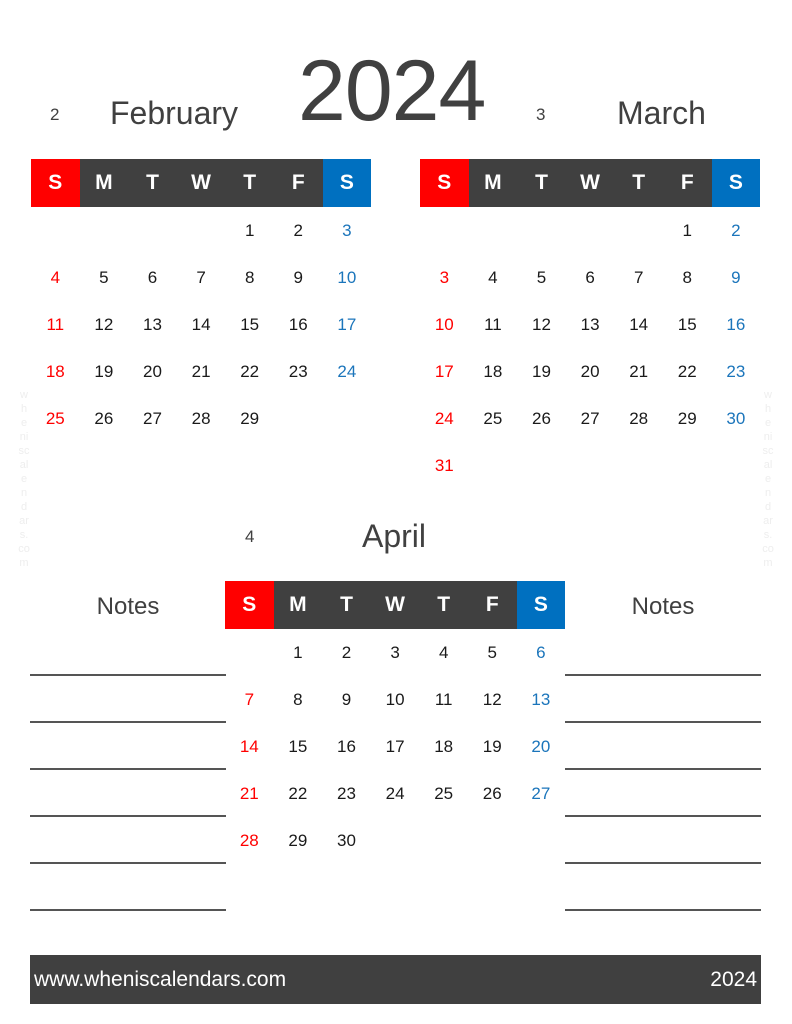  Describe the element at coordinates (638, 277) in the screenshot. I see `day-cell: 7` at that location.